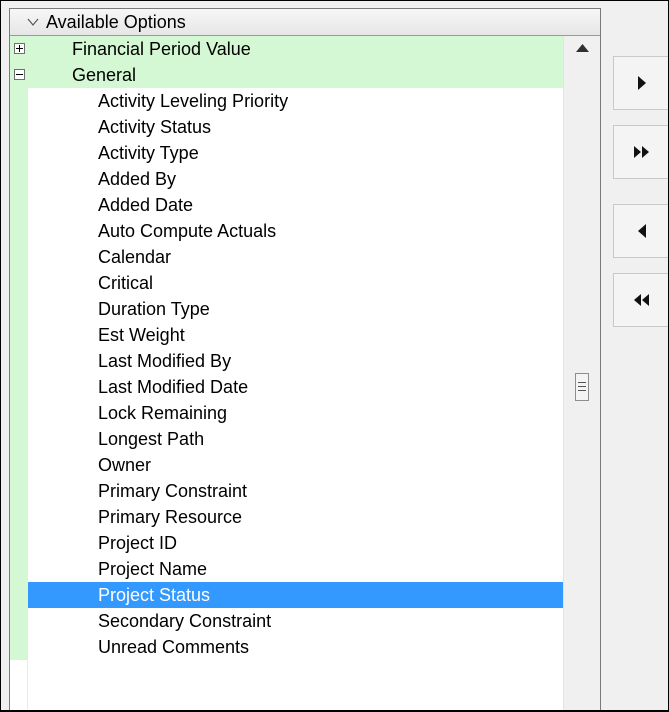 The width and height of the screenshot is (669, 712). Describe the element at coordinates (27, 386) in the screenshot. I see `tree-gutter` at that location.